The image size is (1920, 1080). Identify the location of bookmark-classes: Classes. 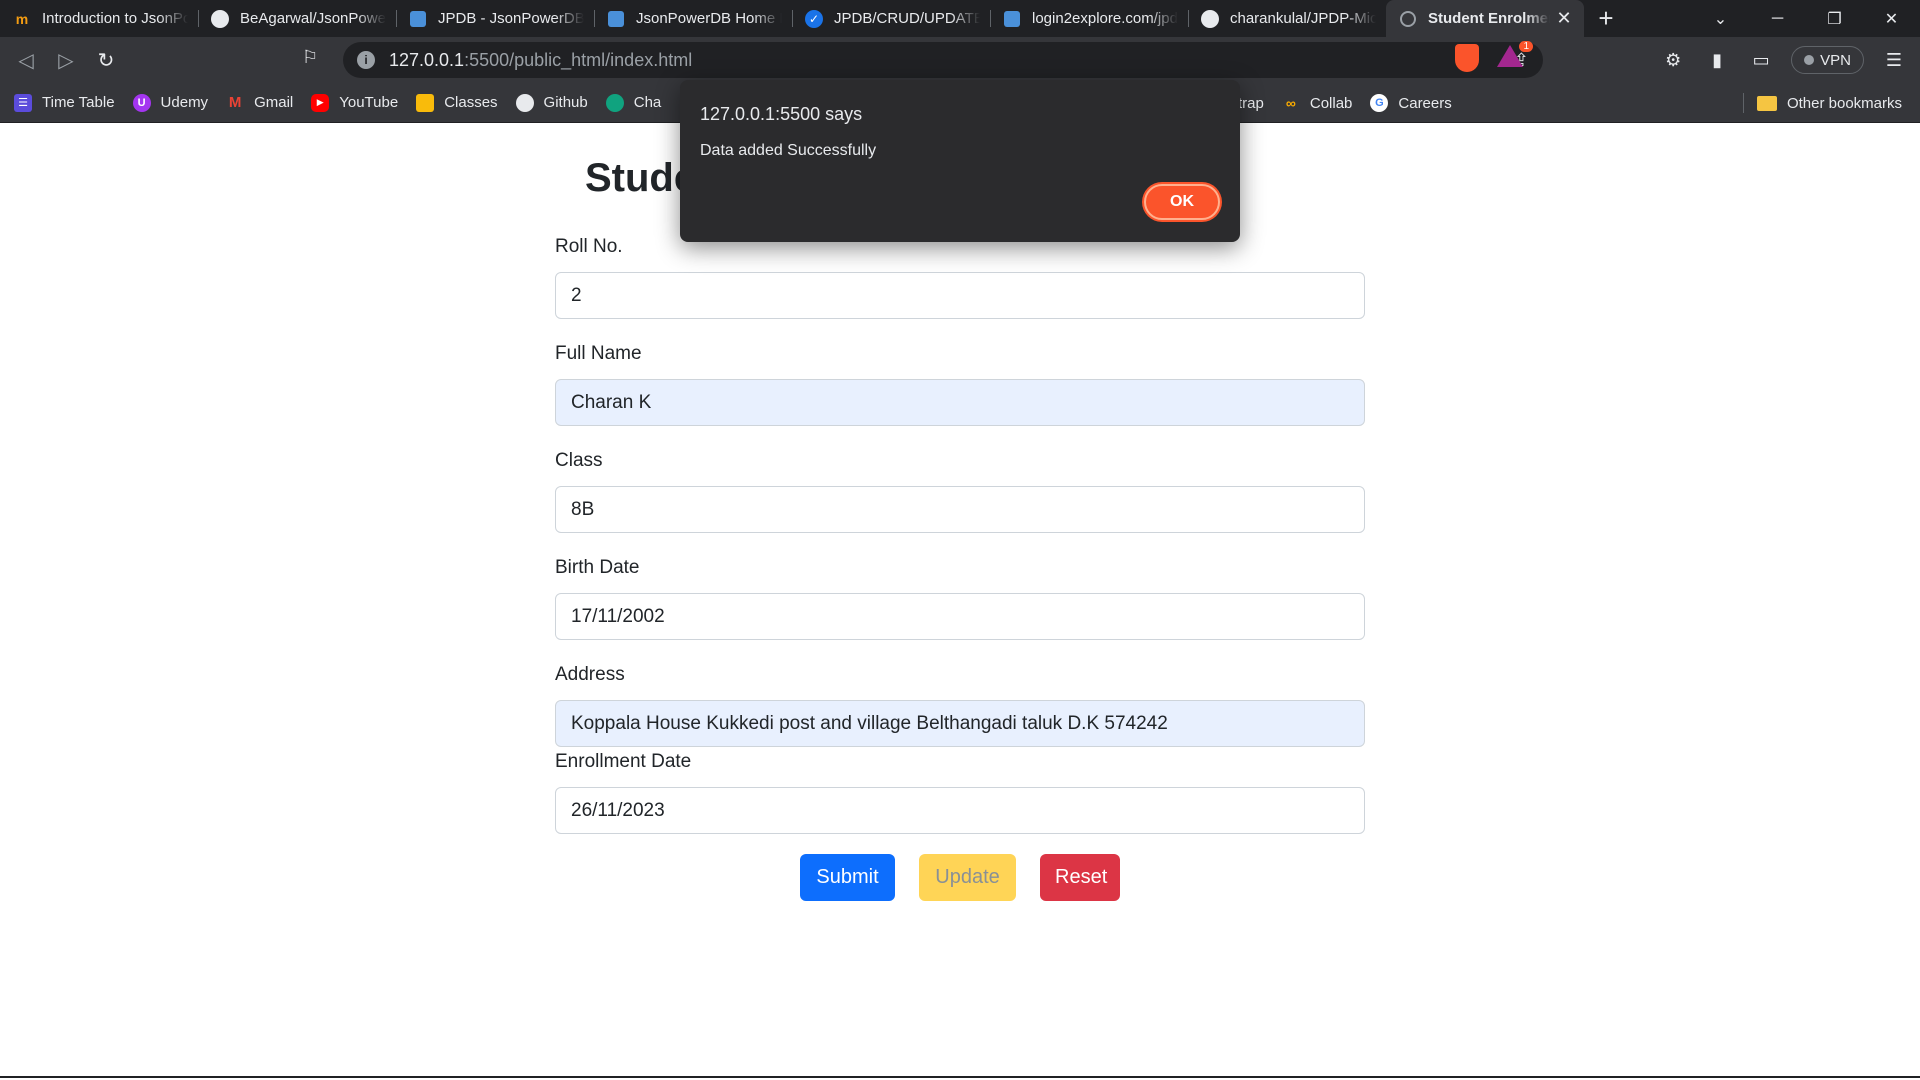
(457, 102).